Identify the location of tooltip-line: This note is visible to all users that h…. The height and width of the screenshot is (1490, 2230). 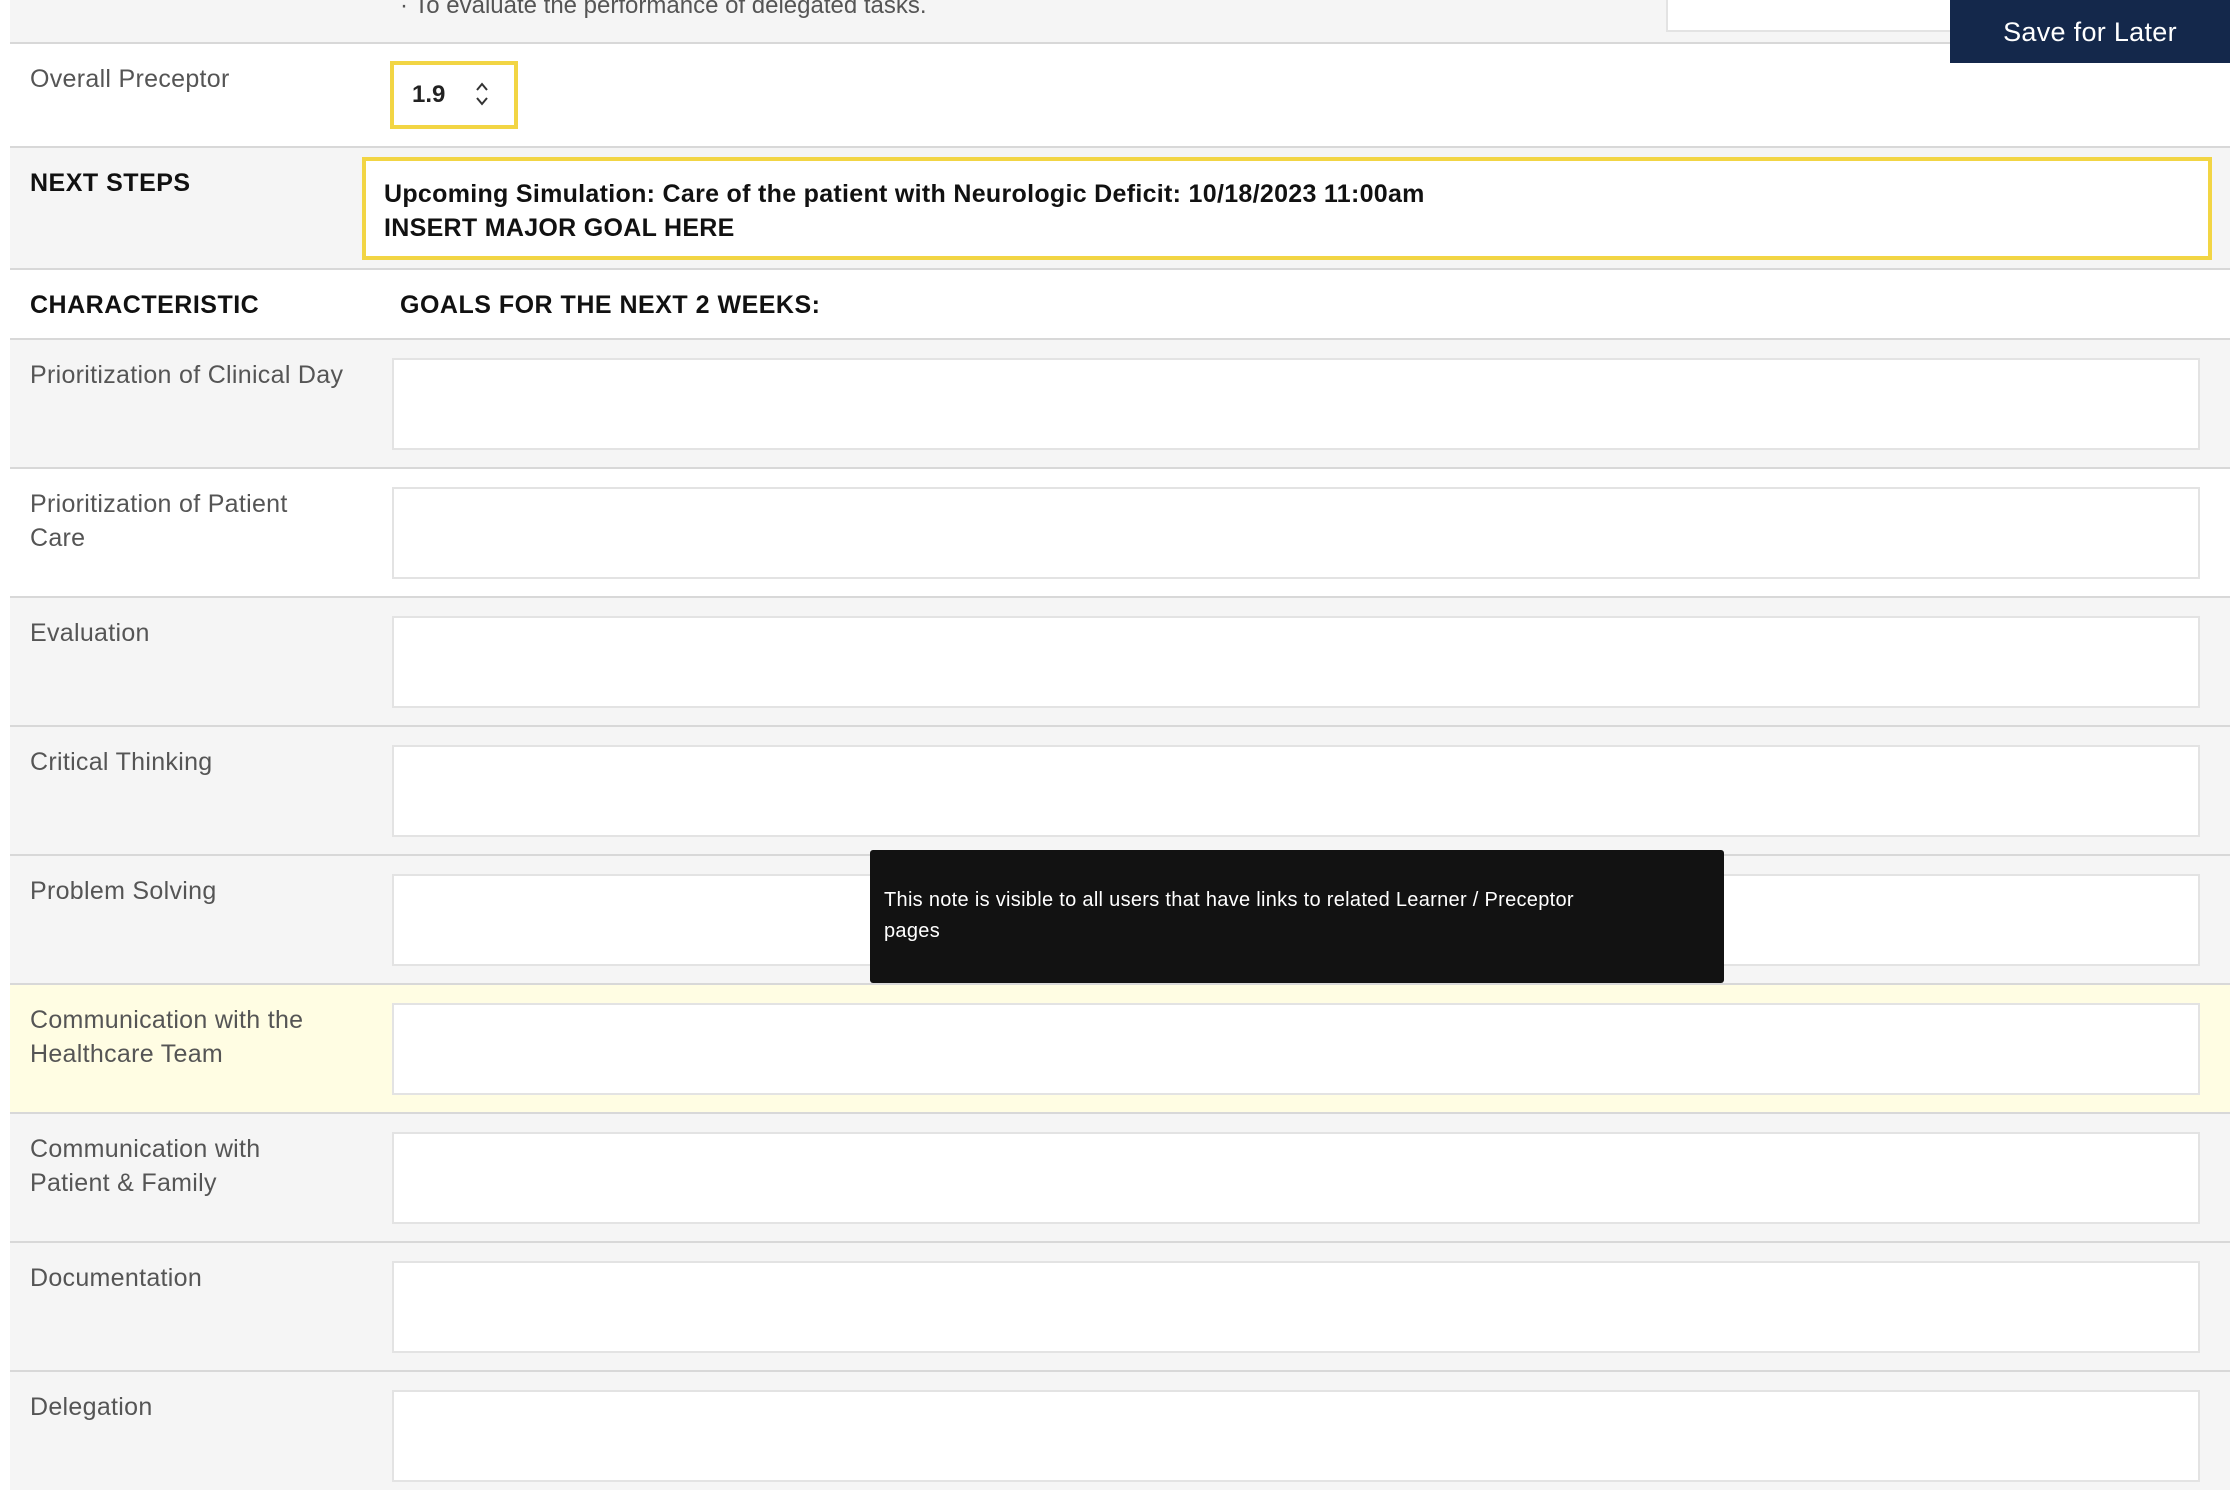
(1229, 900).